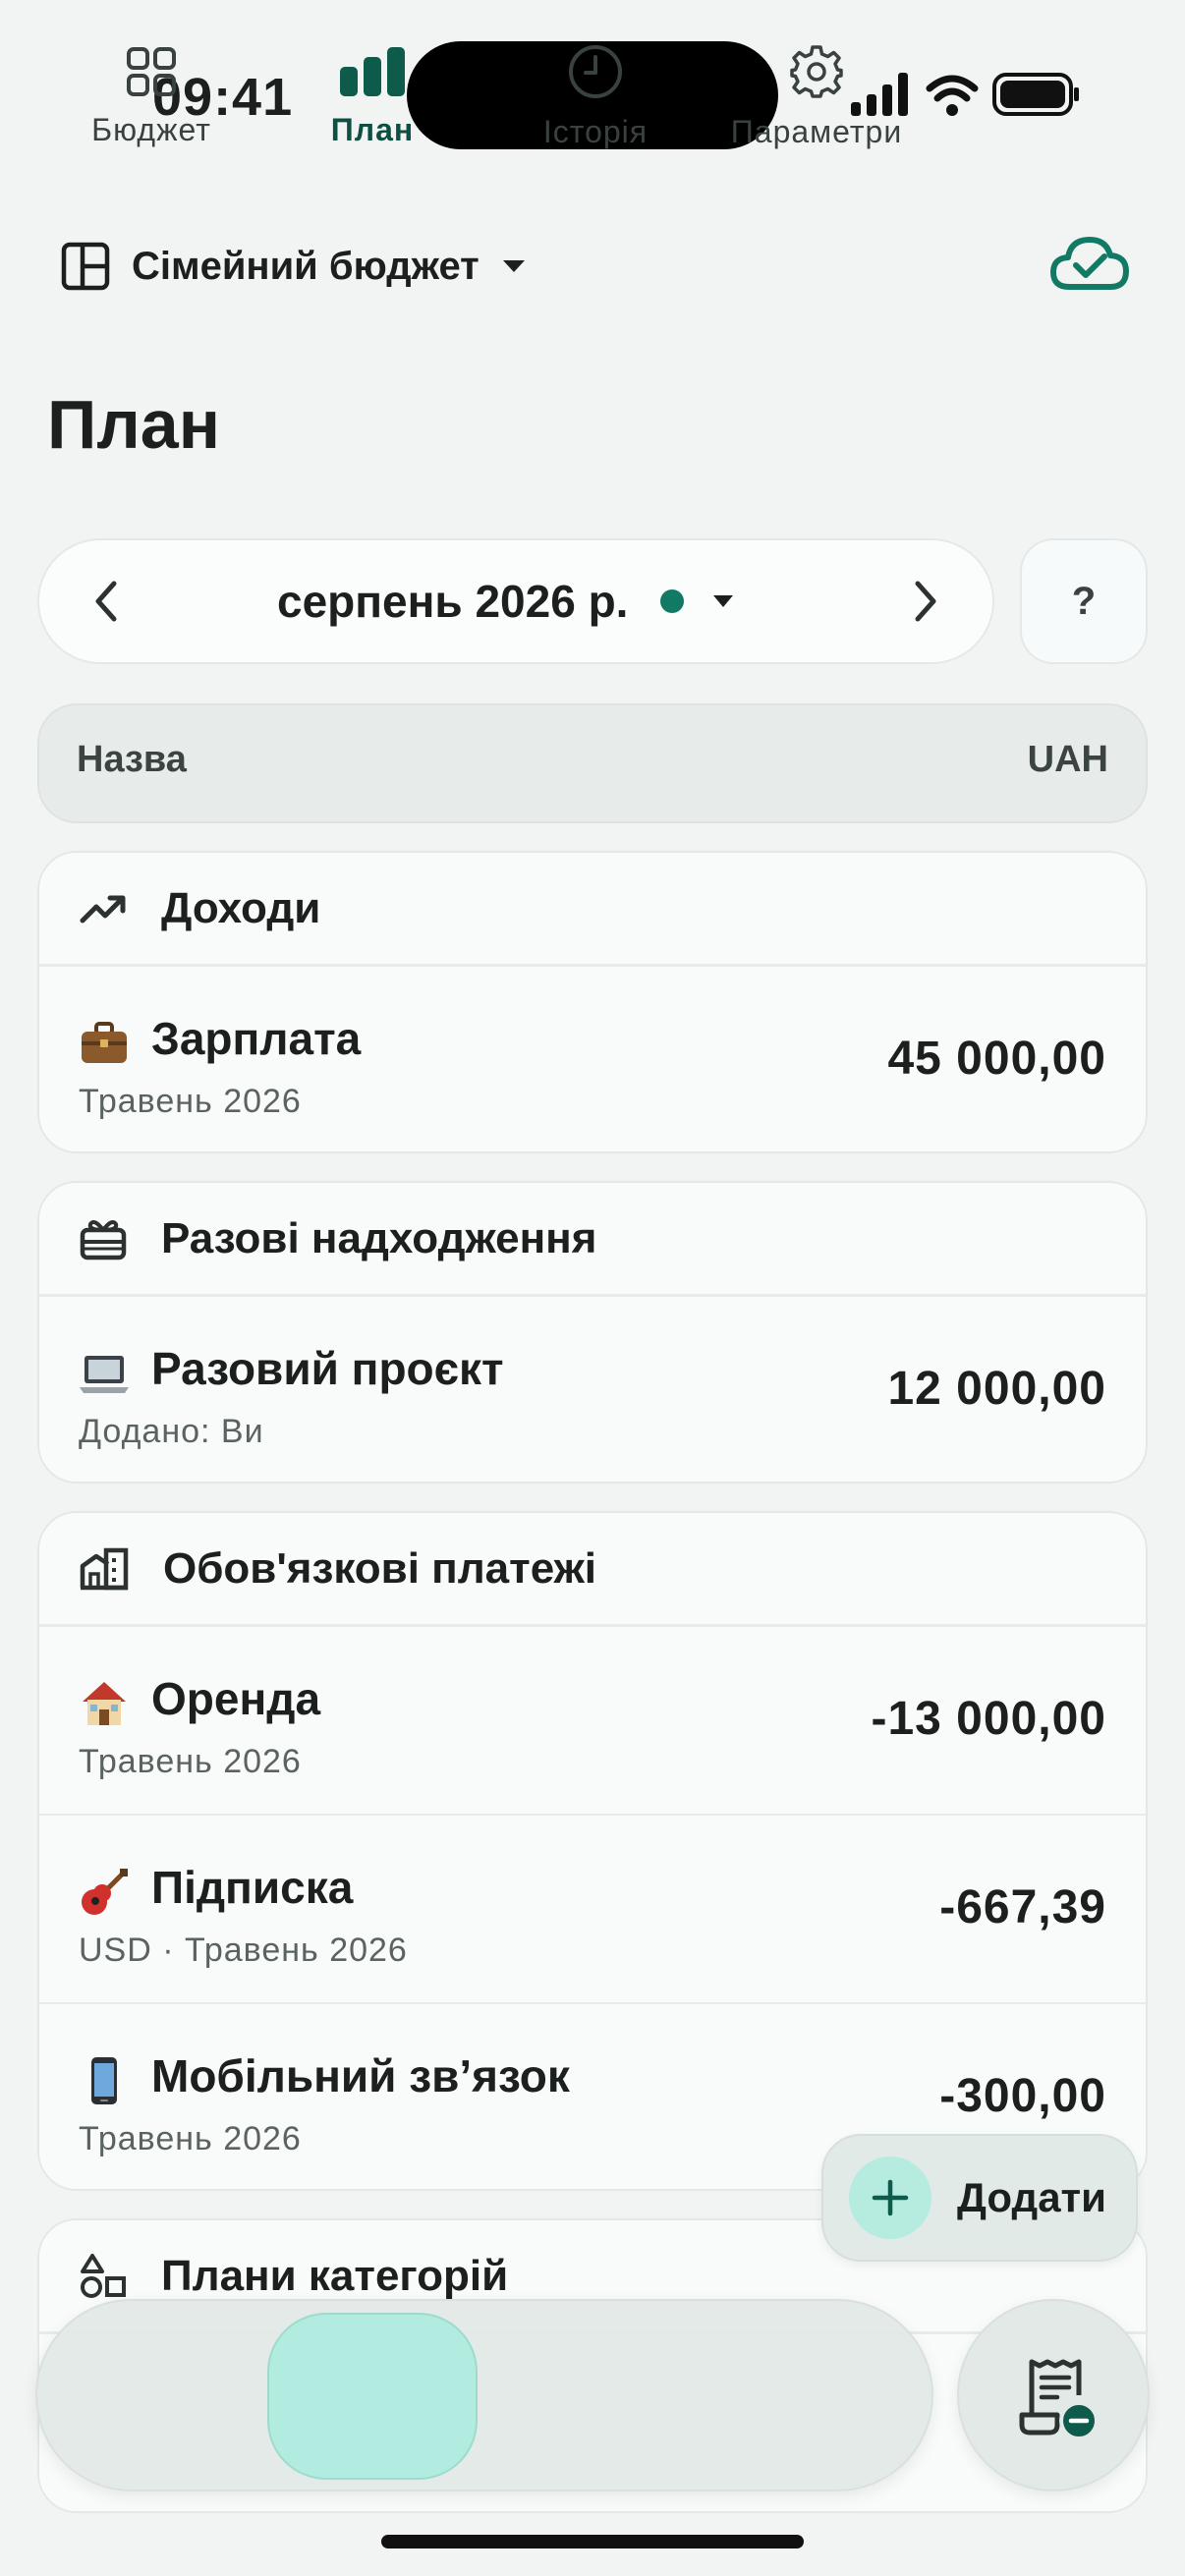 The image size is (1185, 2576). Describe the element at coordinates (379, 1237) in the screenshot. I see `section-title: Разові надходження` at that location.